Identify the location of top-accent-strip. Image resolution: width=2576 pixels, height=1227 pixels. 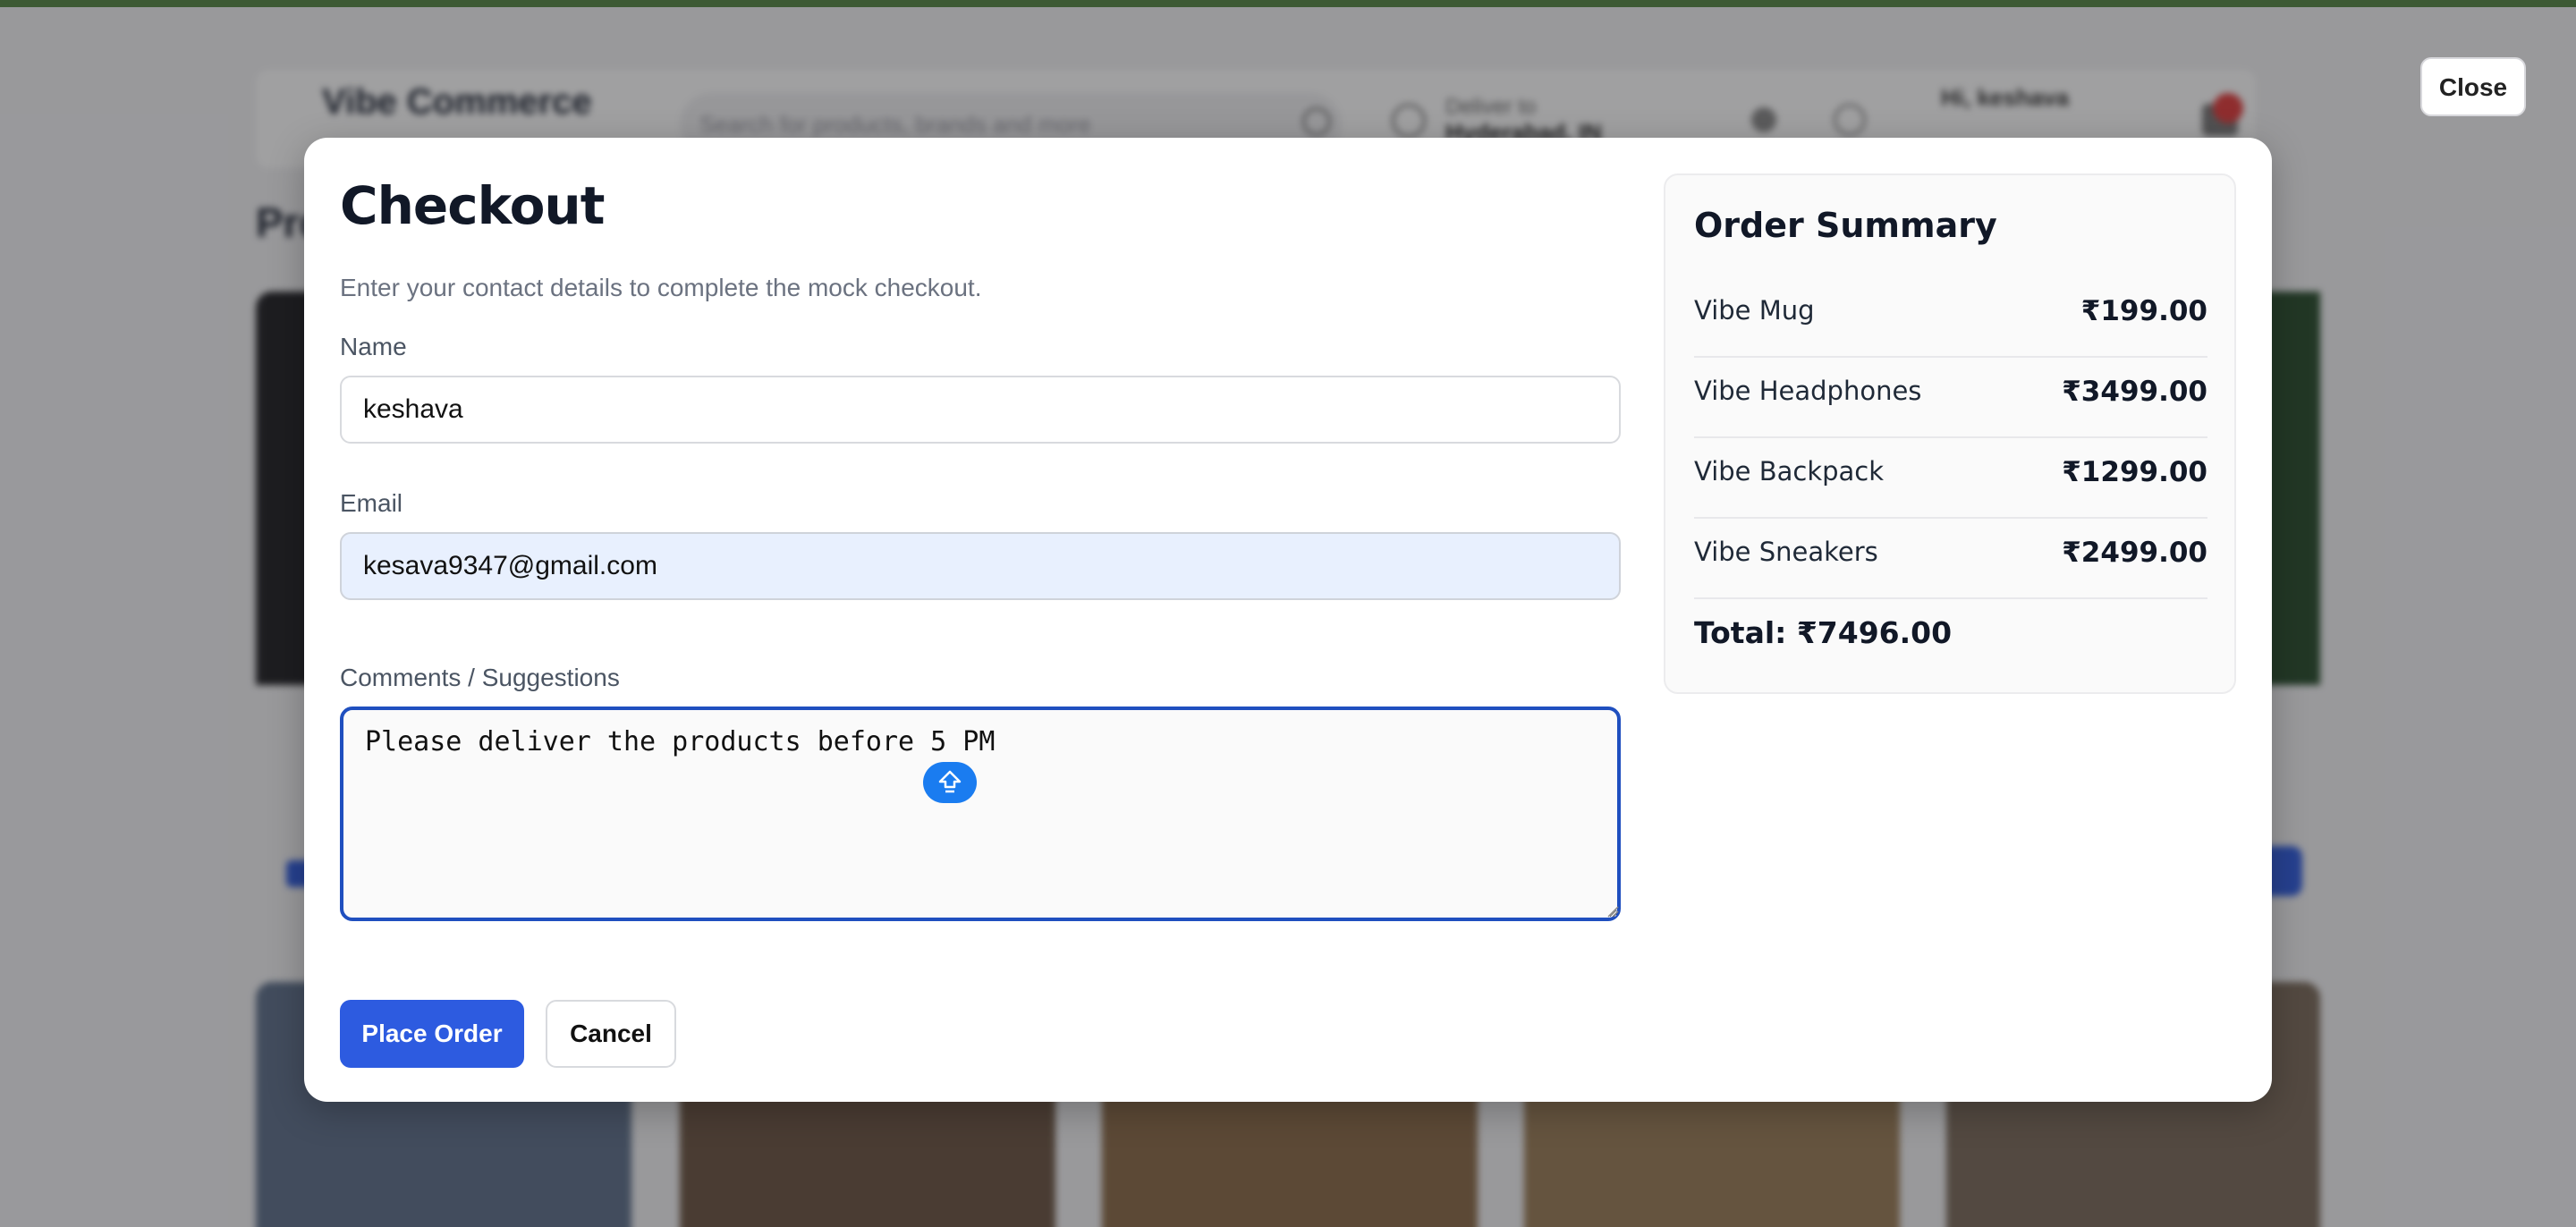
(1288, 3).